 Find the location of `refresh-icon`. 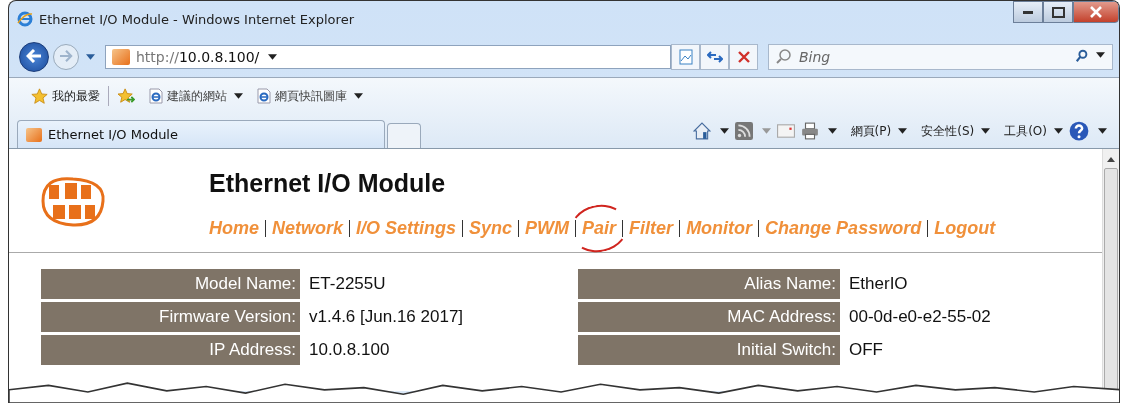

refresh-icon is located at coordinates (714, 57).